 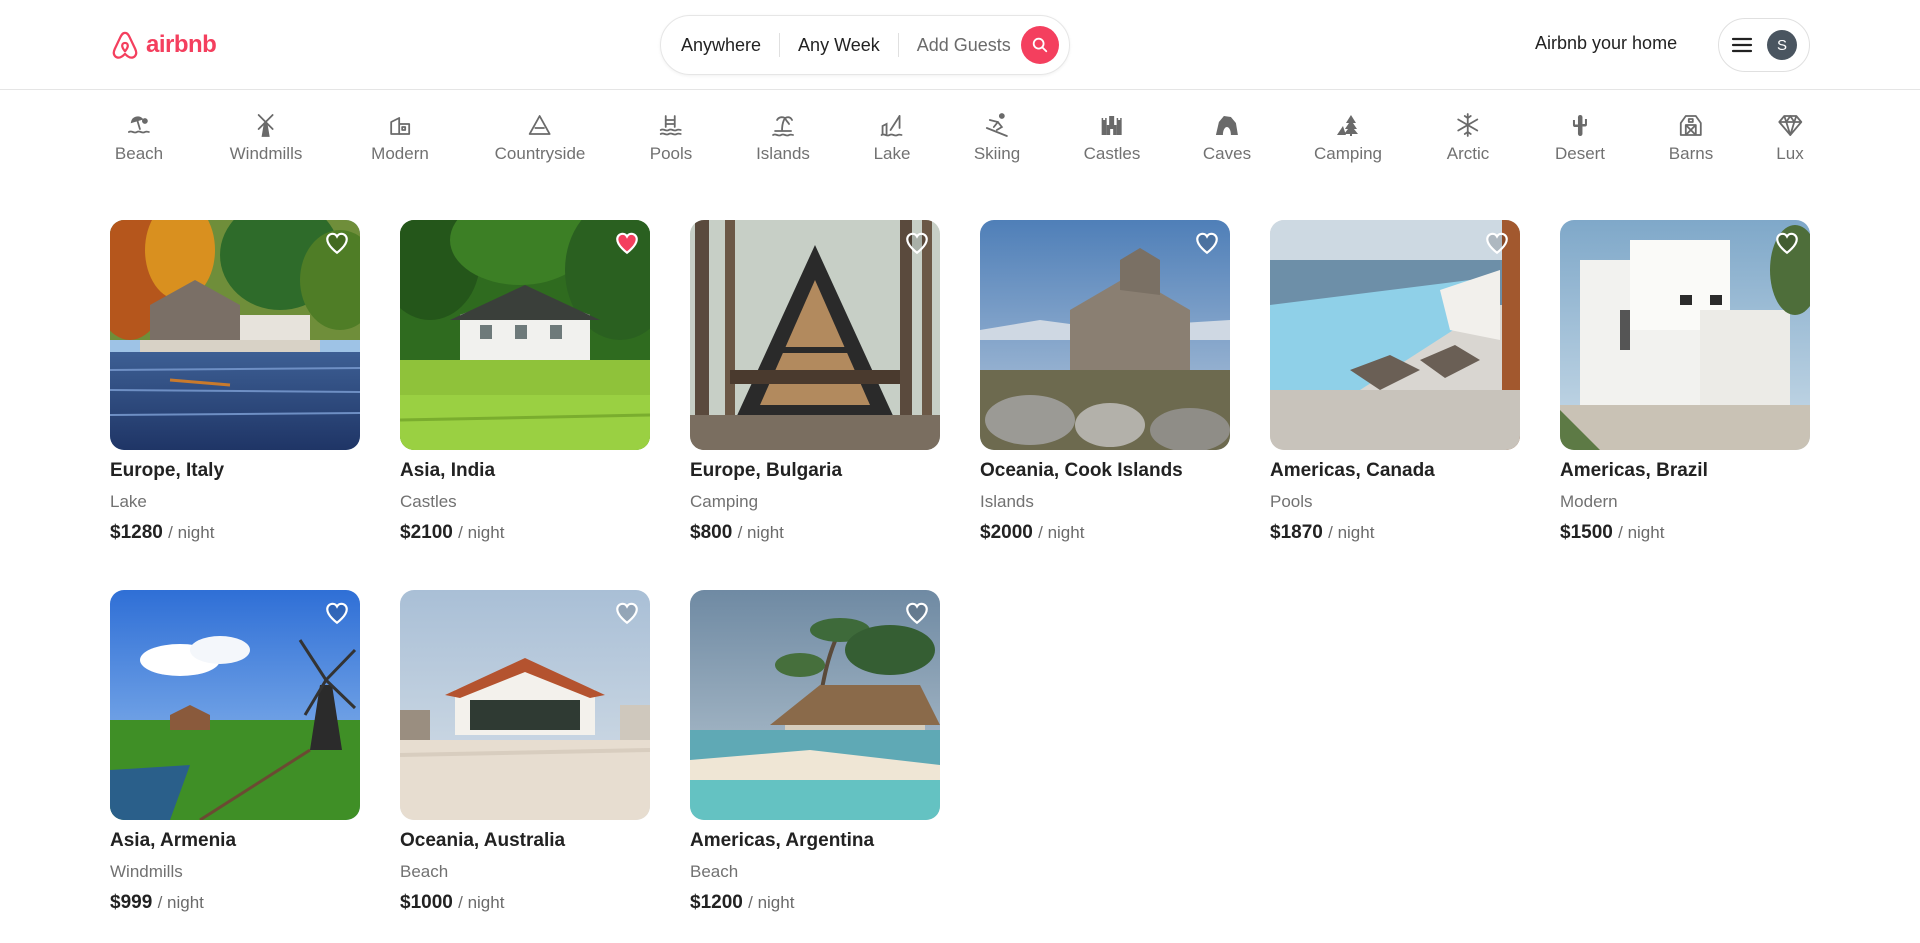 What do you see at coordinates (1007, 501) in the screenshot?
I see `listing-category: Islands` at bounding box center [1007, 501].